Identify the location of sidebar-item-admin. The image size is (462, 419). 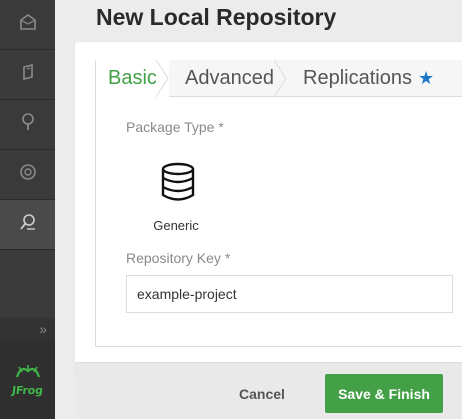
(27, 225).